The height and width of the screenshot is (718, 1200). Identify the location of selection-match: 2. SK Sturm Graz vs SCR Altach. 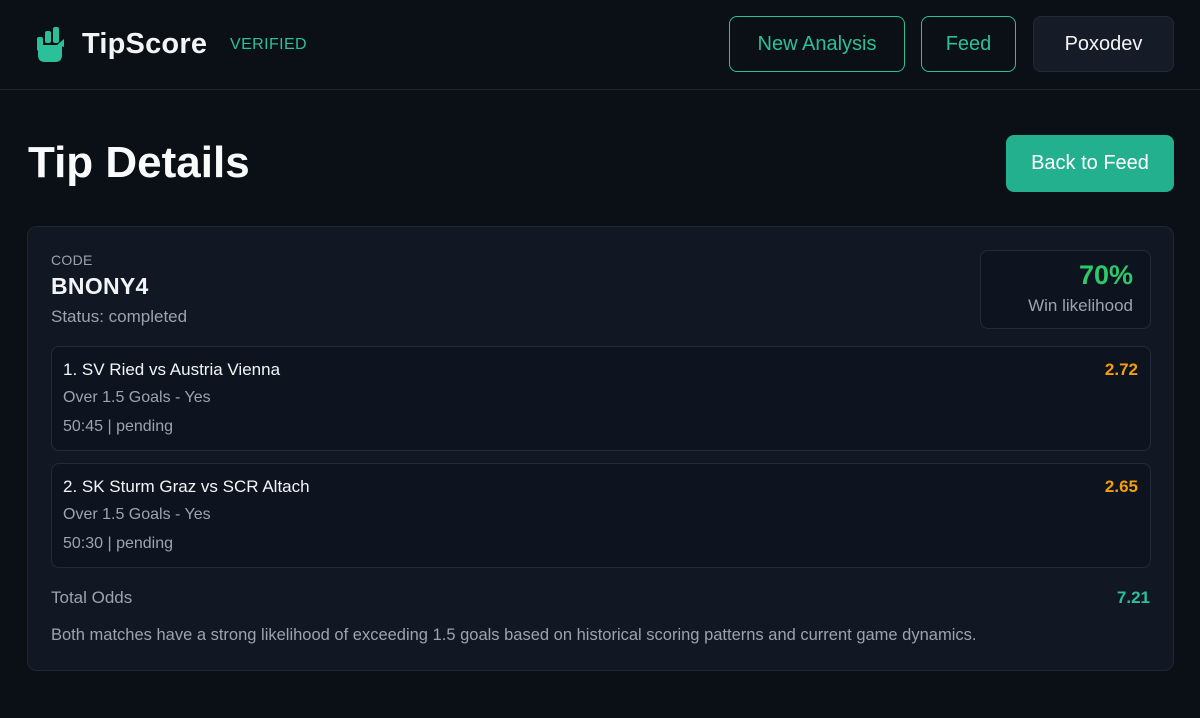
(186, 486).